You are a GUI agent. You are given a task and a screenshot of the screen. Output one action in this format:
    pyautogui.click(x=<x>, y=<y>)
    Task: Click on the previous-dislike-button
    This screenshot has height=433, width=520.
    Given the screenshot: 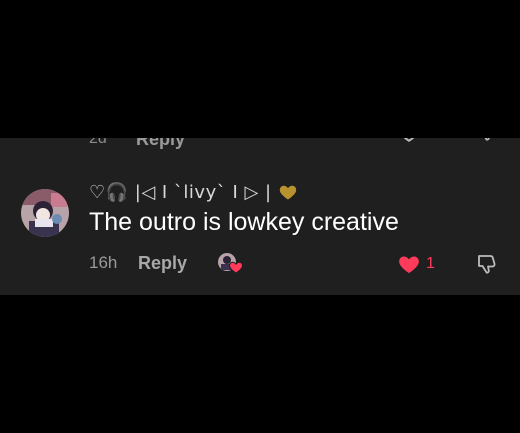 What is the action you would take?
    pyautogui.click(x=488, y=141)
    